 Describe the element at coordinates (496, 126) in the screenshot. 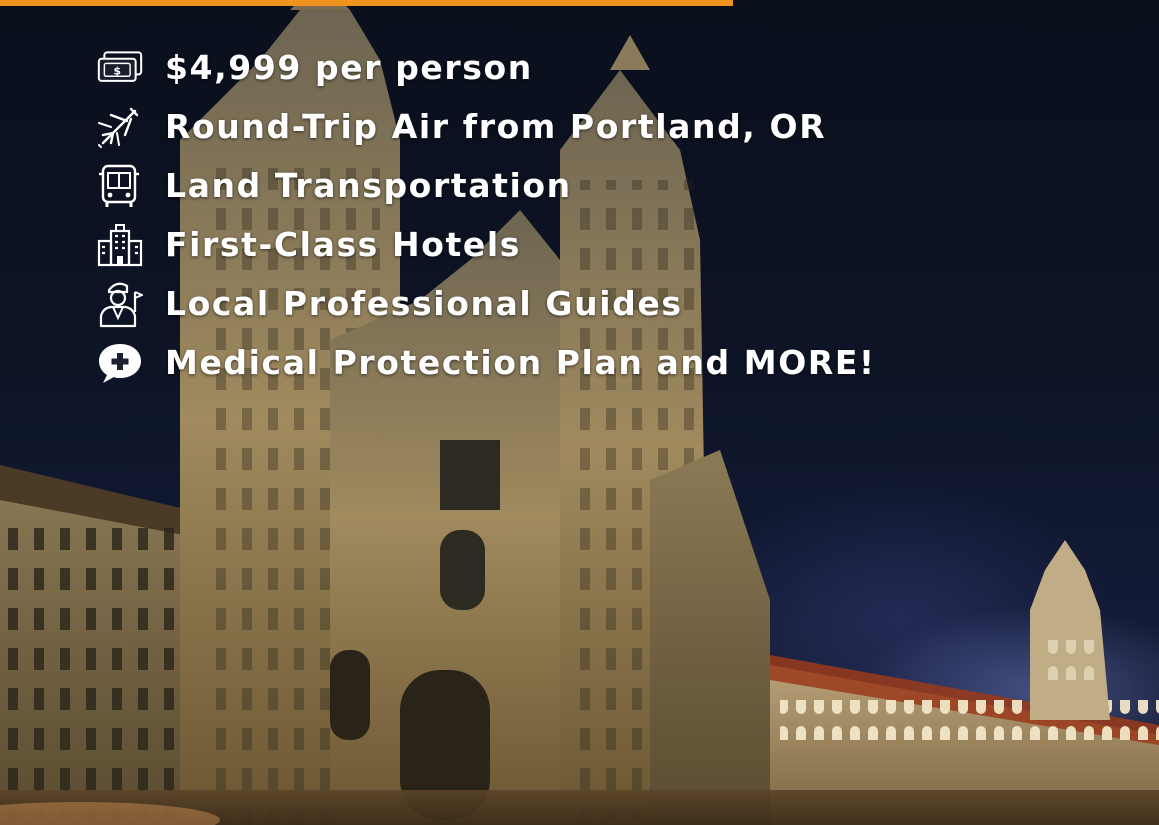

I see `feature-label: Round-Trip Air from Portland, OR` at that location.